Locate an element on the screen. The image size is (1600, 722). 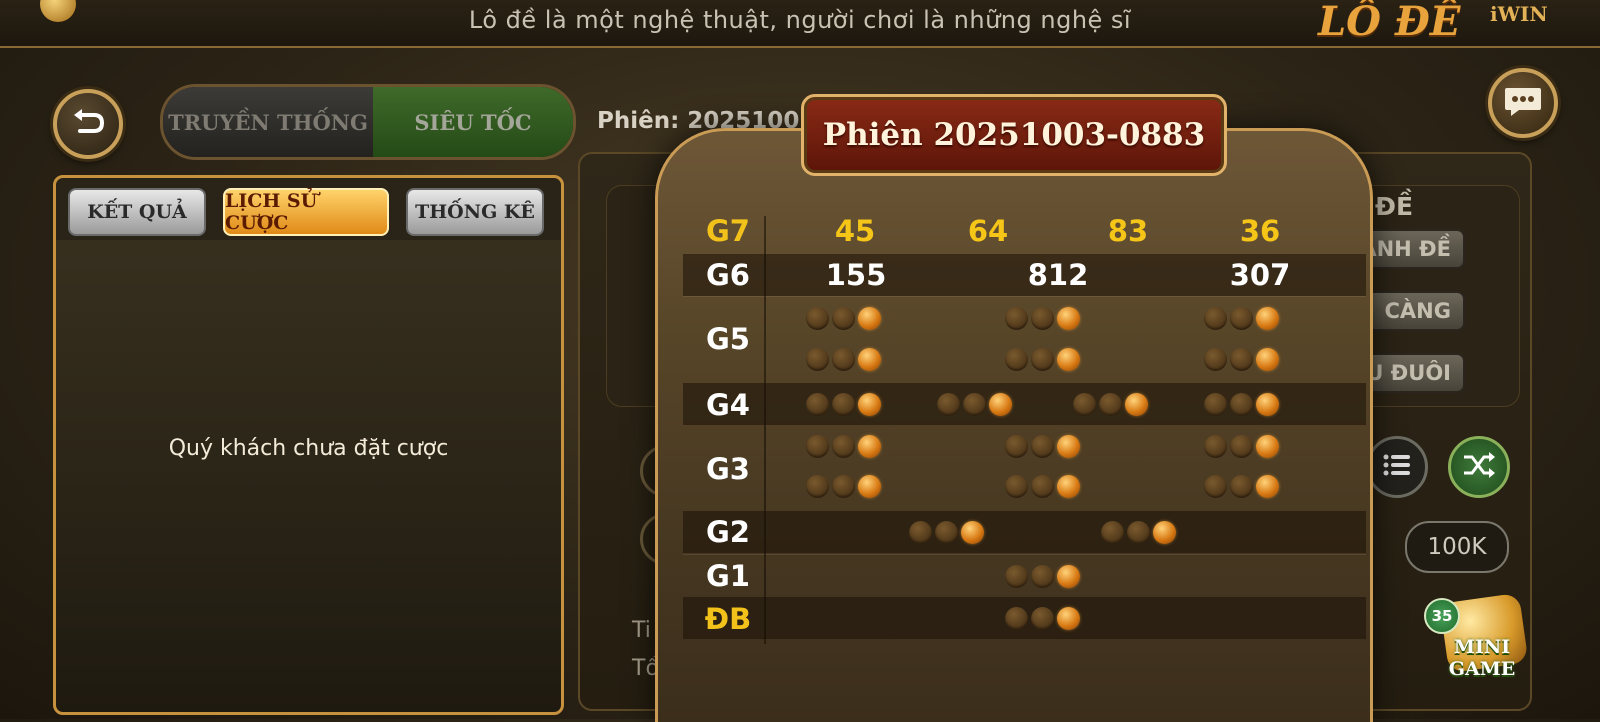
g6-number-3: 307 is located at coordinates (1260, 275).